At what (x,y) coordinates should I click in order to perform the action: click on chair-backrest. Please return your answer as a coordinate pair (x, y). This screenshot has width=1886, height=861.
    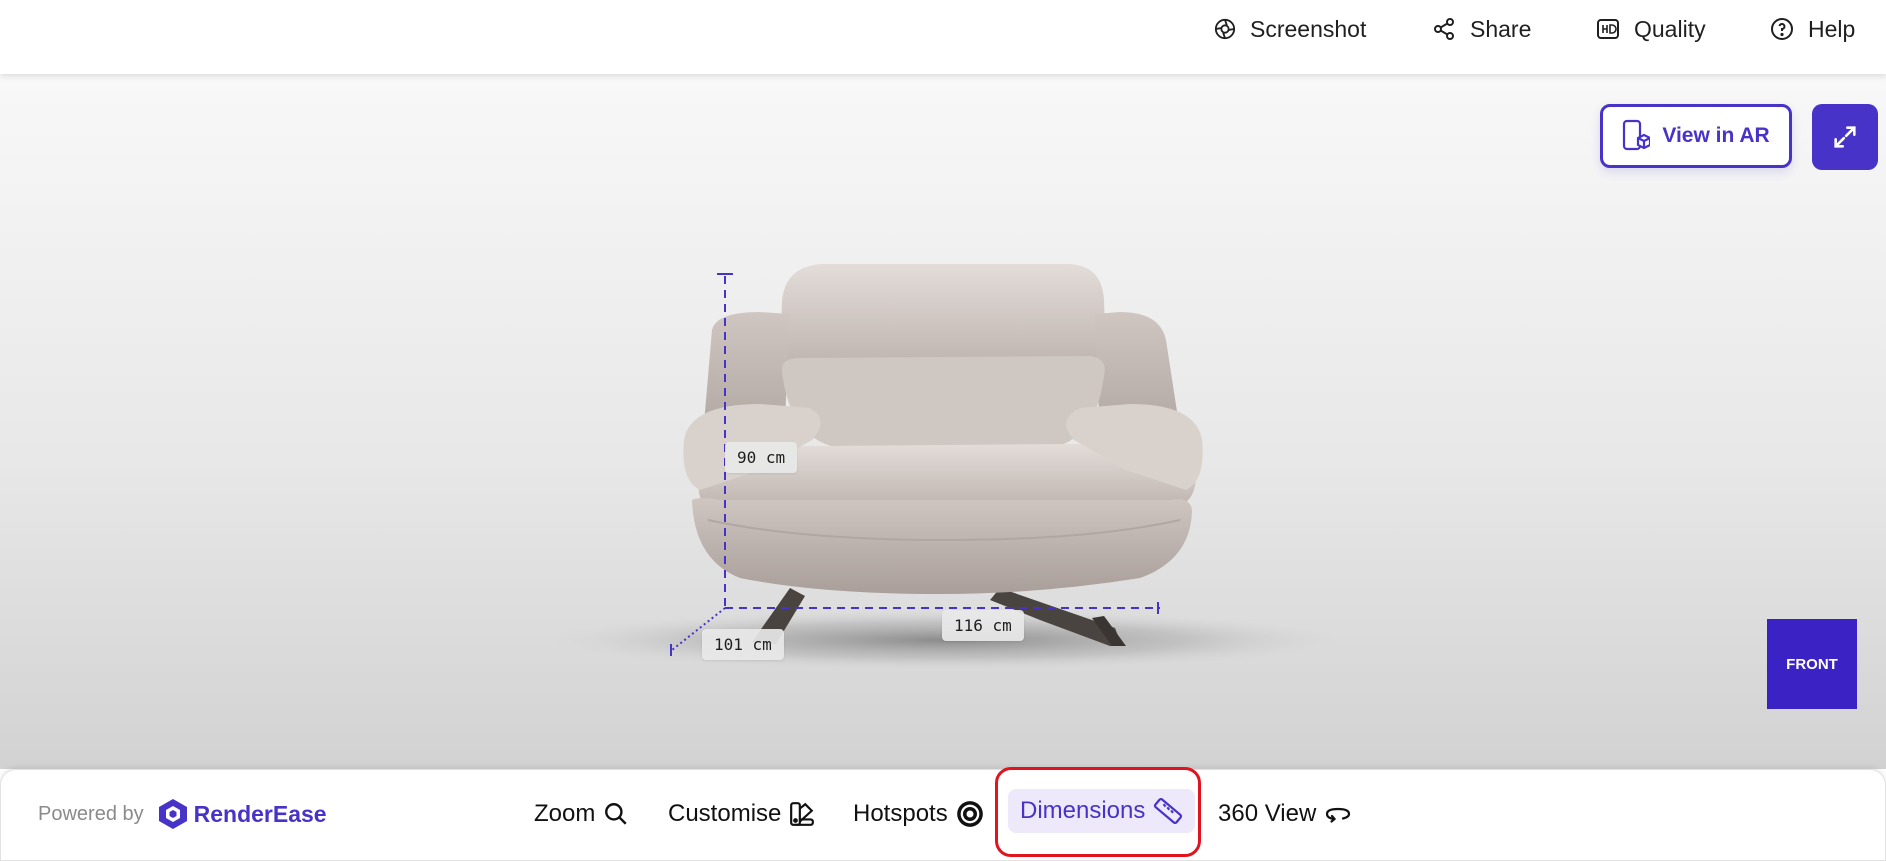
    Looking at the image, I should click on (943, 317).